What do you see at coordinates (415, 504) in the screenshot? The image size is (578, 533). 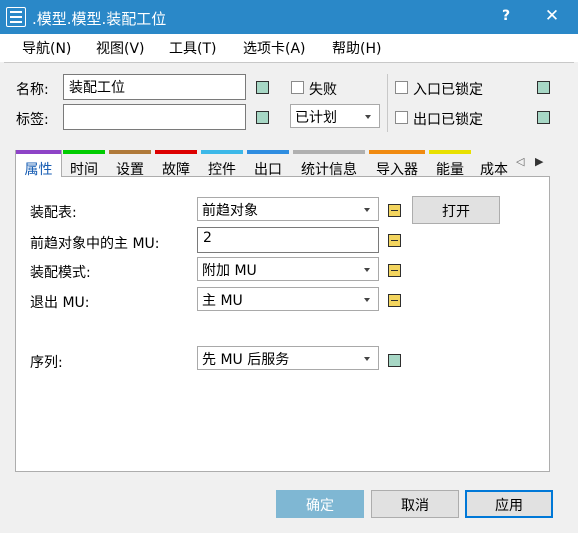 I see `cancel-button: 取消` at bounding box center [415, 504].